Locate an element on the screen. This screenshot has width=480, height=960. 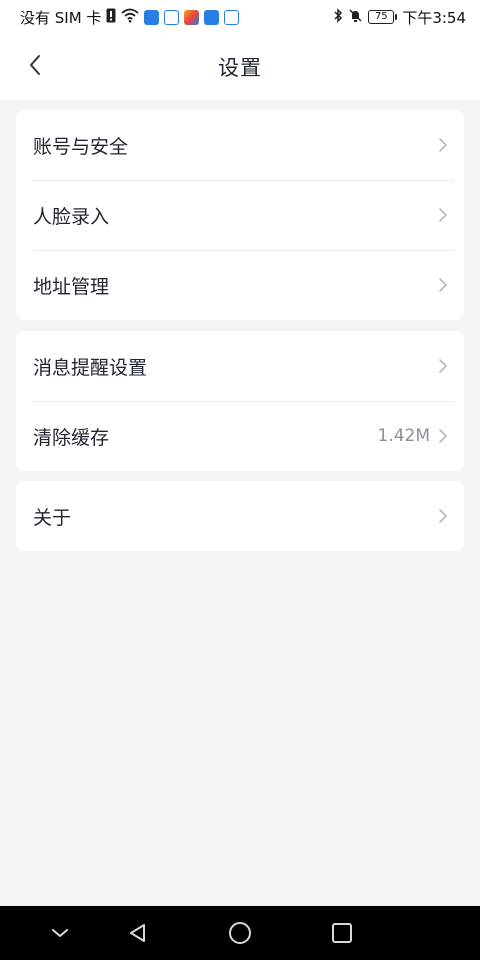
chevron-left-icon is located at coordinates (35, 67).